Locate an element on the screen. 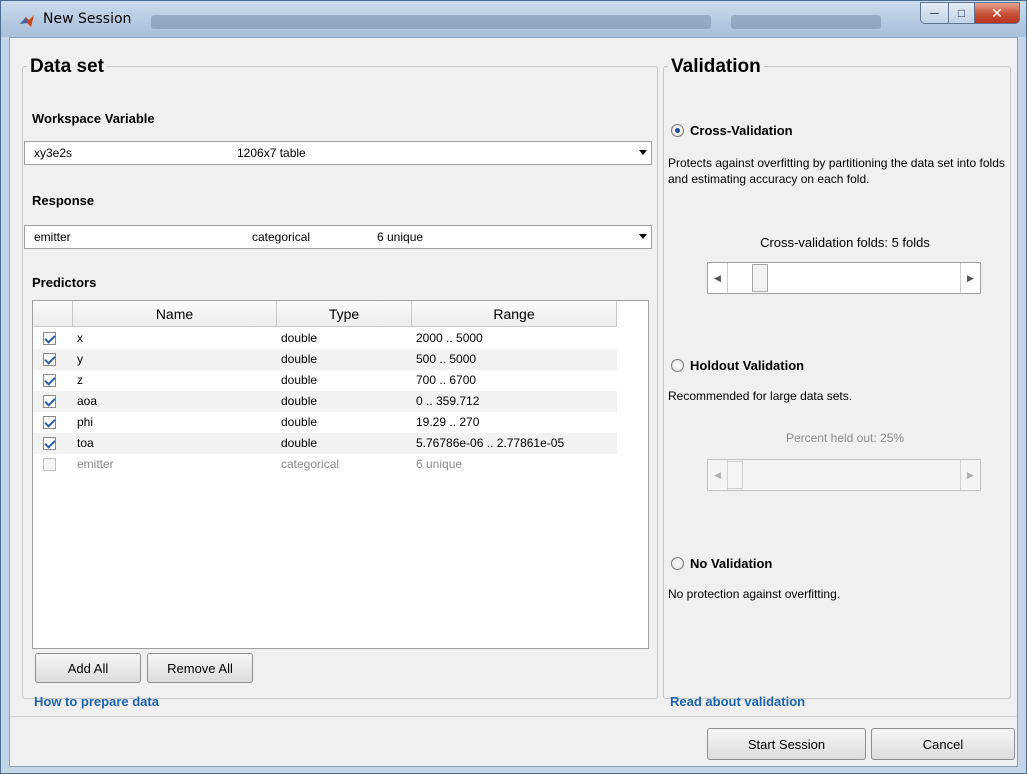  holdout-validation-label: Holdout Validation is located at coordinates (747, 365).